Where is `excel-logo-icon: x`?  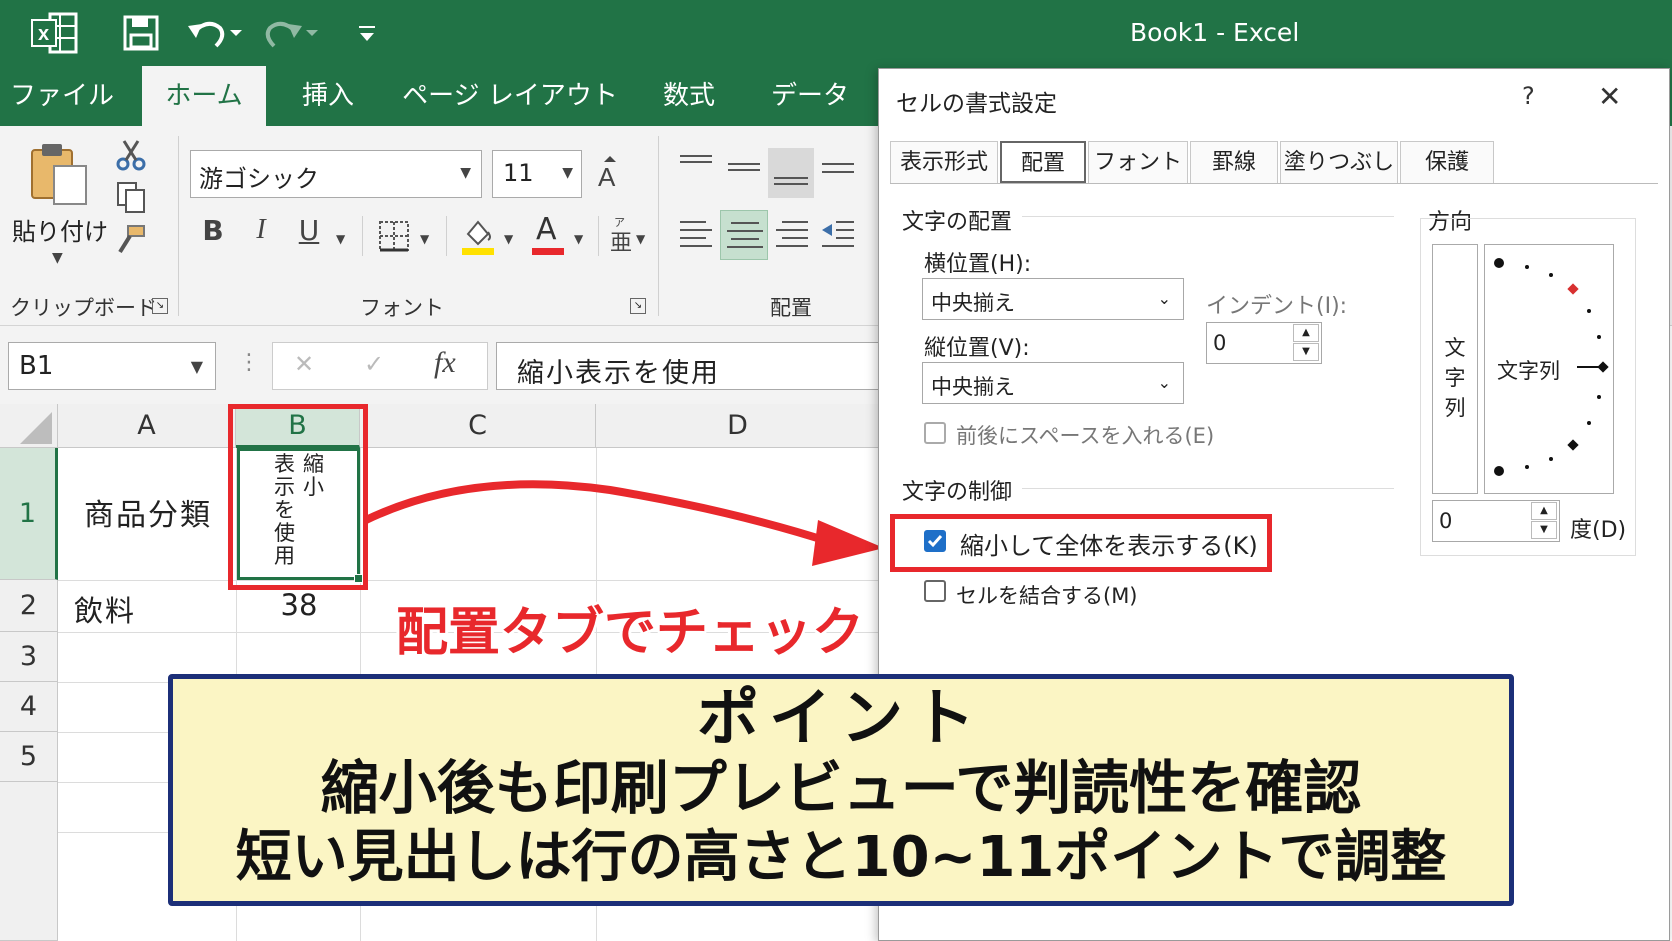 excel-logo-icon: x is located at coordinates (55, 33).